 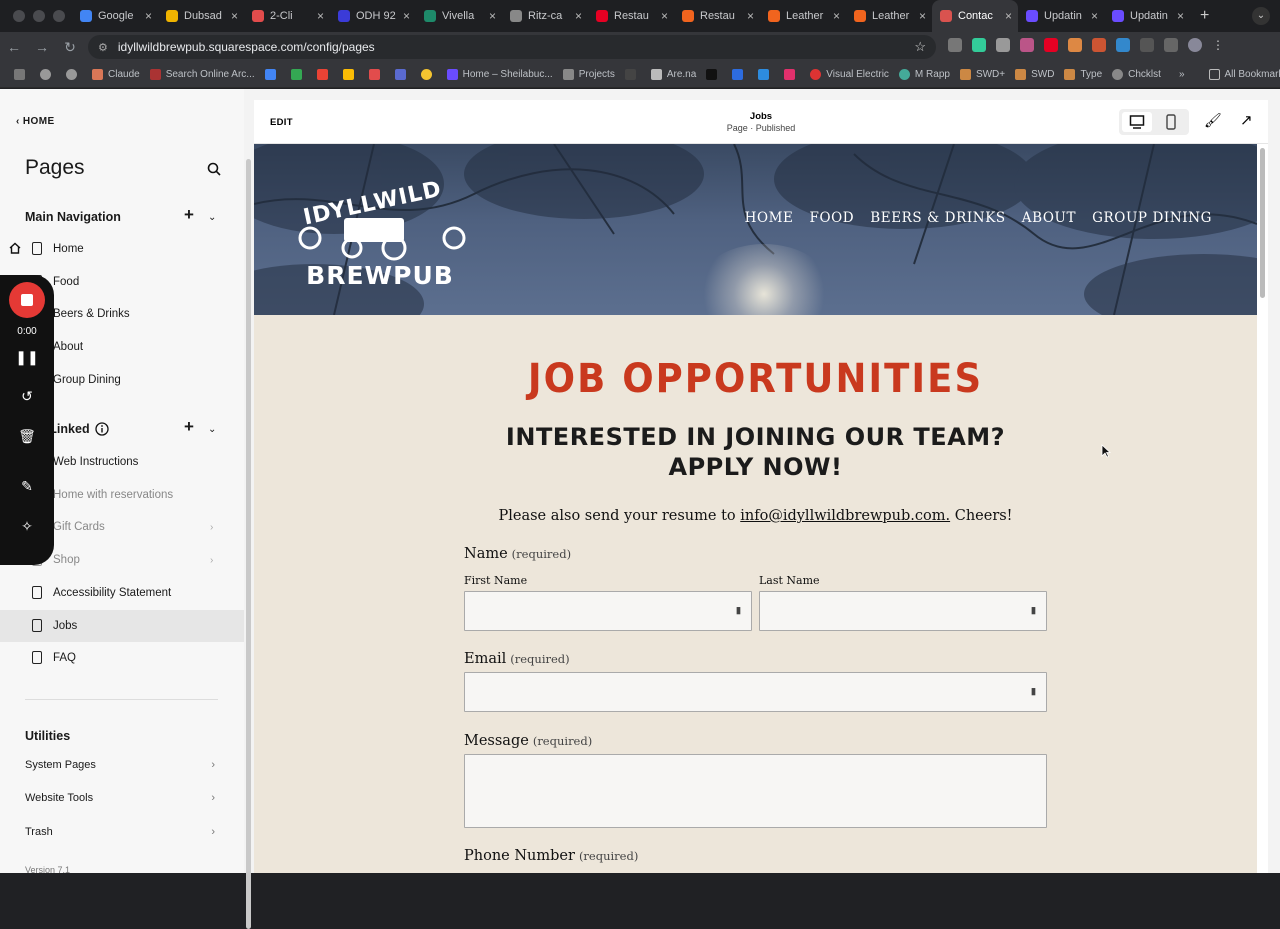 I want to click on search-icon, so click(x=214, y=169).